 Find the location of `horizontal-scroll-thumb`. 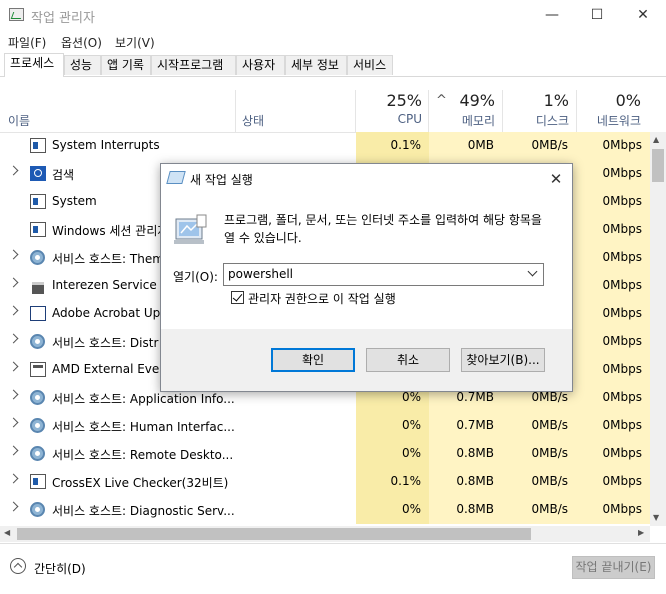

horizontal-scroll-thumb is located at coordinates (274, 534).